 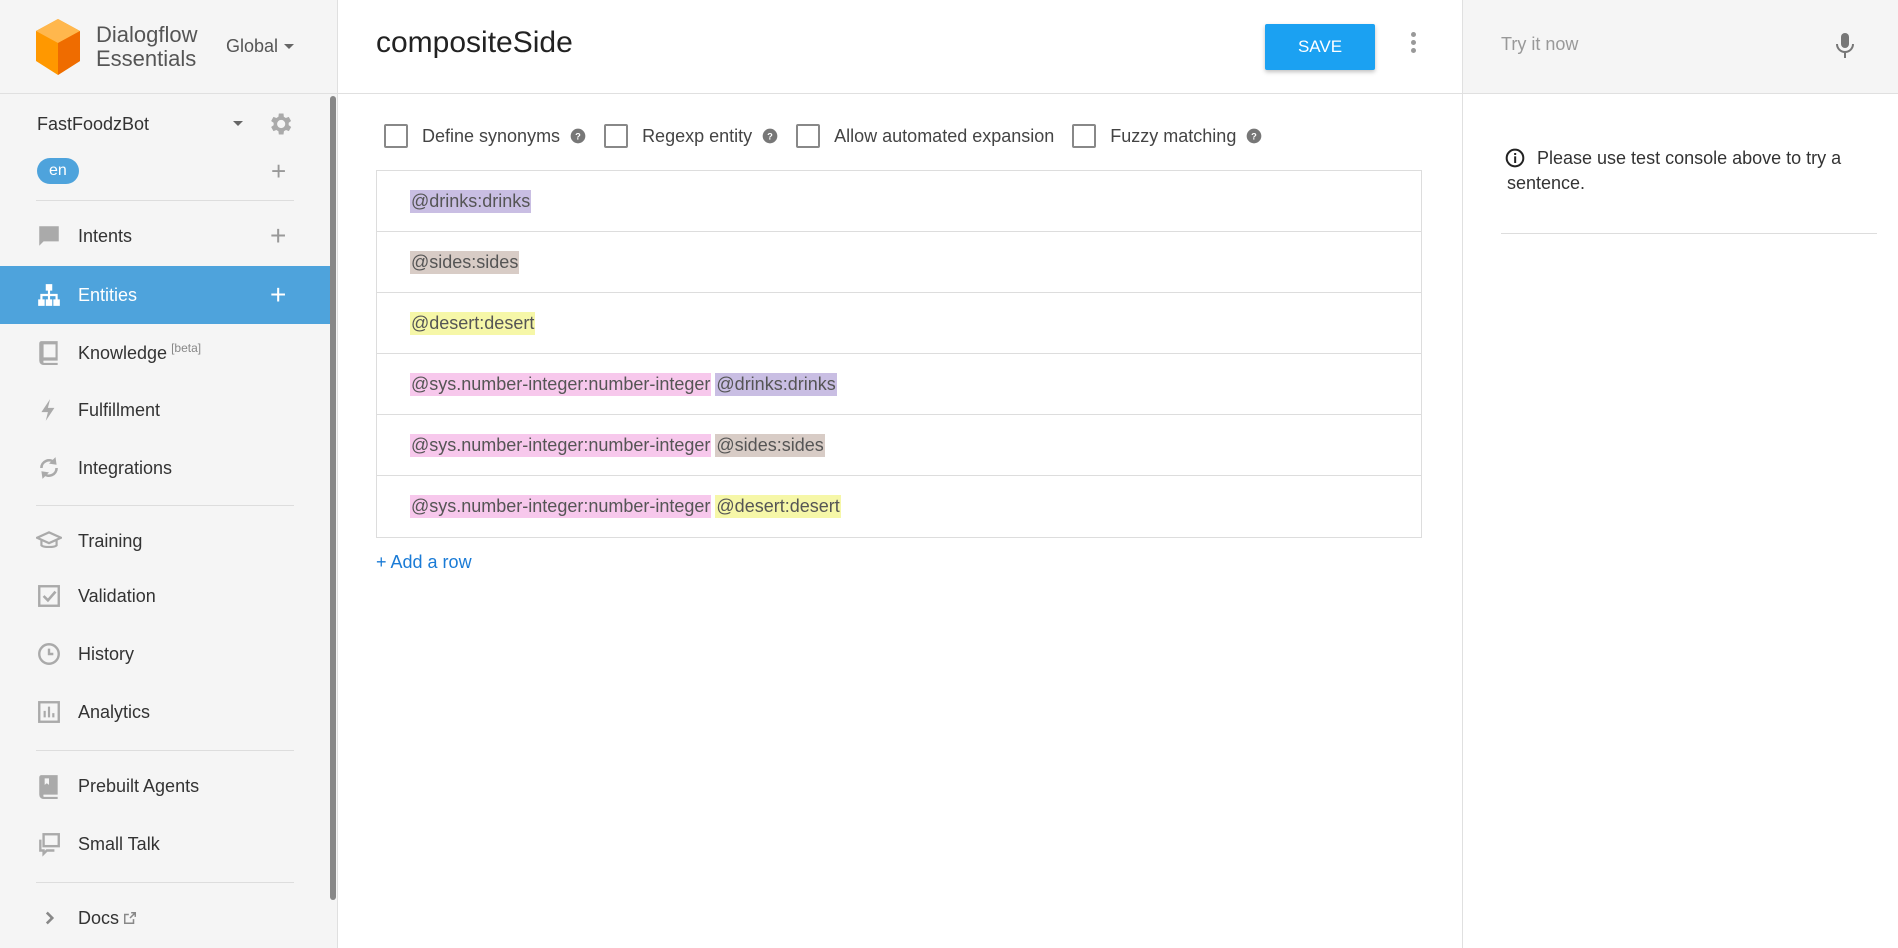 I want to click on graduation-cap-icon, so click(x=49, y=540).